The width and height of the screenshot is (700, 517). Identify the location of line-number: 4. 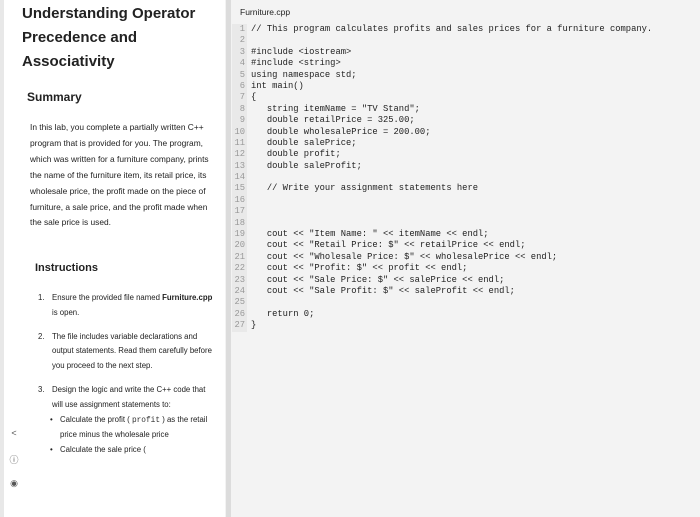
(239, 64).